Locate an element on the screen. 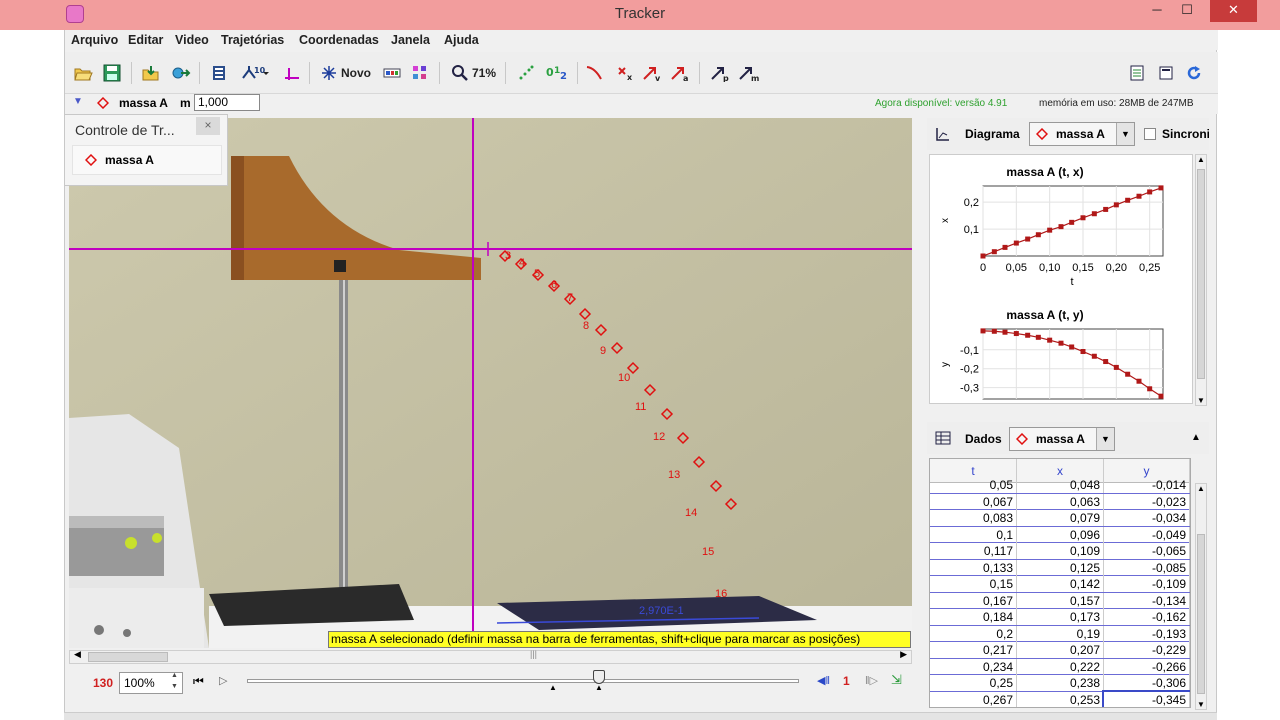 This screenshot has width=1280, height=720. cell-x: 0,079 is located at coordinates (1060, 518).